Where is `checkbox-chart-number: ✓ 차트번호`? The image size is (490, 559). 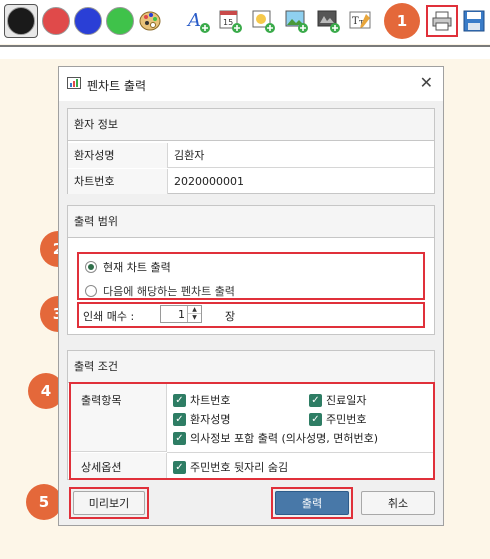 checkbox-chart-number: ✓ 차트번호 is located at coordinates (201, 400).